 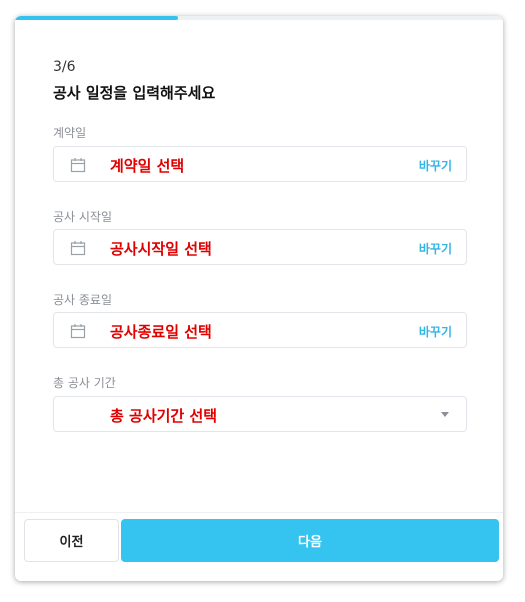 I want to click on contract-date-field: 계약일 선택 바꾸기, so click(x=260, y=164).